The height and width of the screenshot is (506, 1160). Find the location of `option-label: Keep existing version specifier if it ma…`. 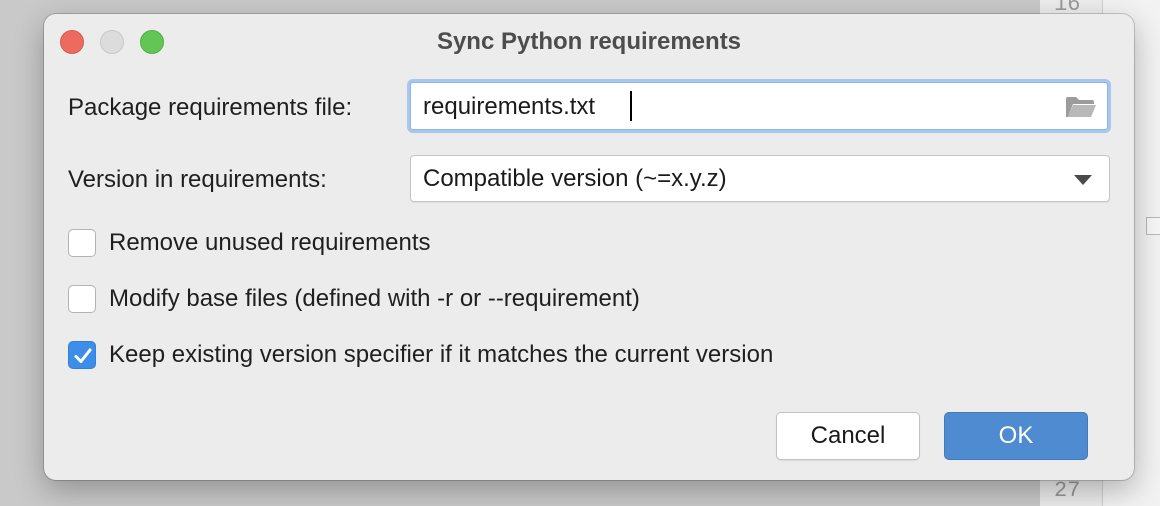

option-label: Keep existing version specifier if it ma… is located at coordinates (441, 354).